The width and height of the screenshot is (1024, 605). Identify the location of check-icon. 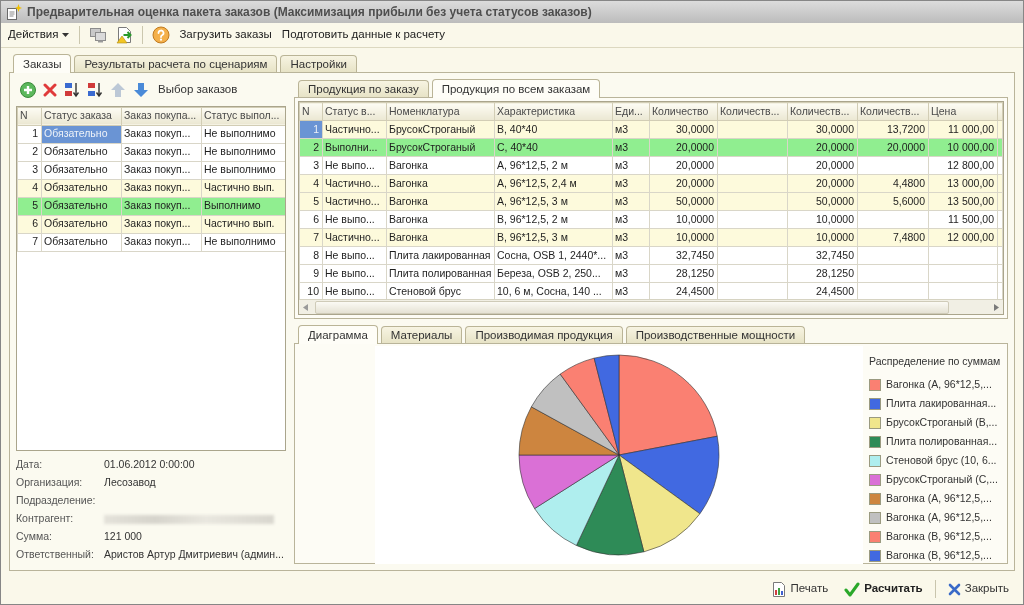
(852, 589).